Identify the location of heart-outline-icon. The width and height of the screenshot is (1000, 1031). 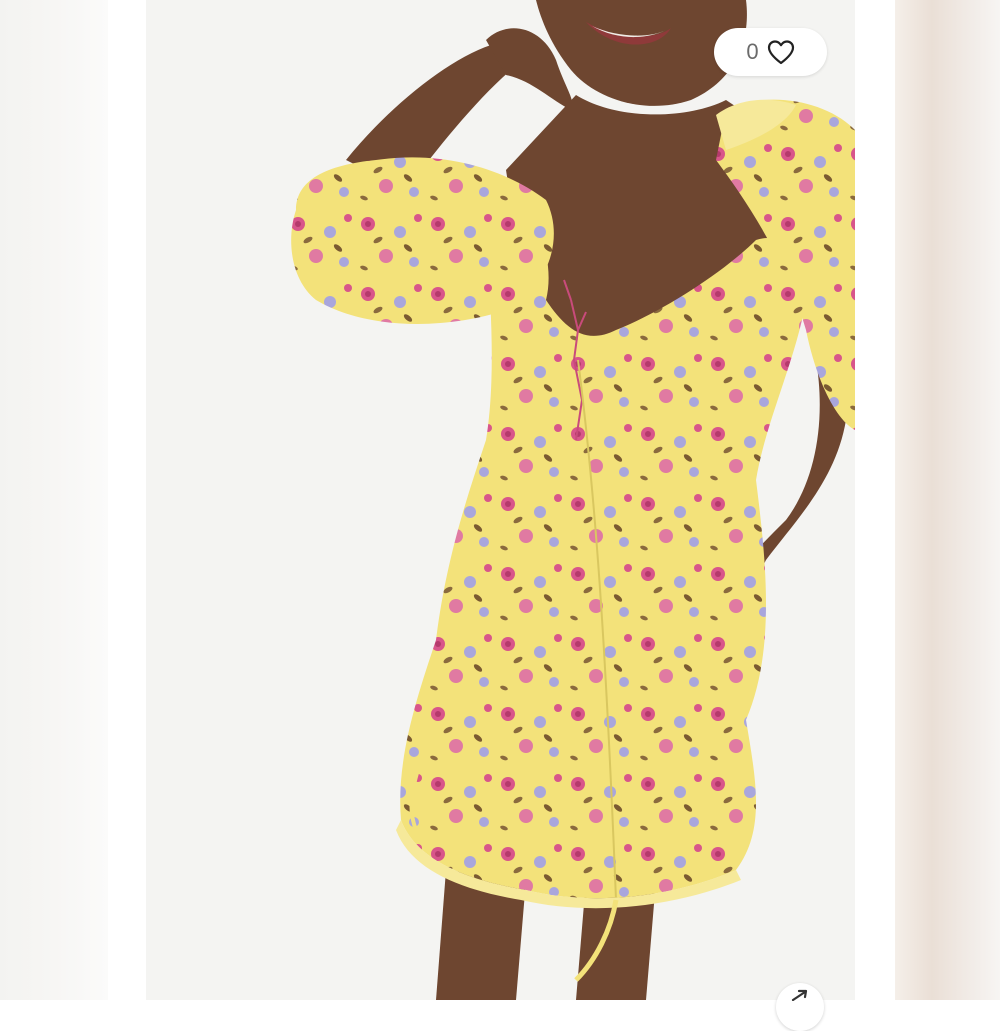
(780, 52).